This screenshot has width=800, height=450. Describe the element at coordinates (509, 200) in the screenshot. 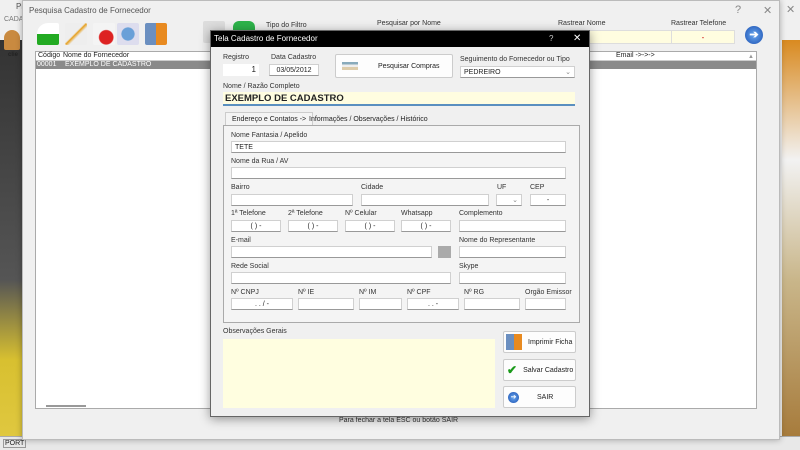

I see `uf-select: ⌄` at that location.